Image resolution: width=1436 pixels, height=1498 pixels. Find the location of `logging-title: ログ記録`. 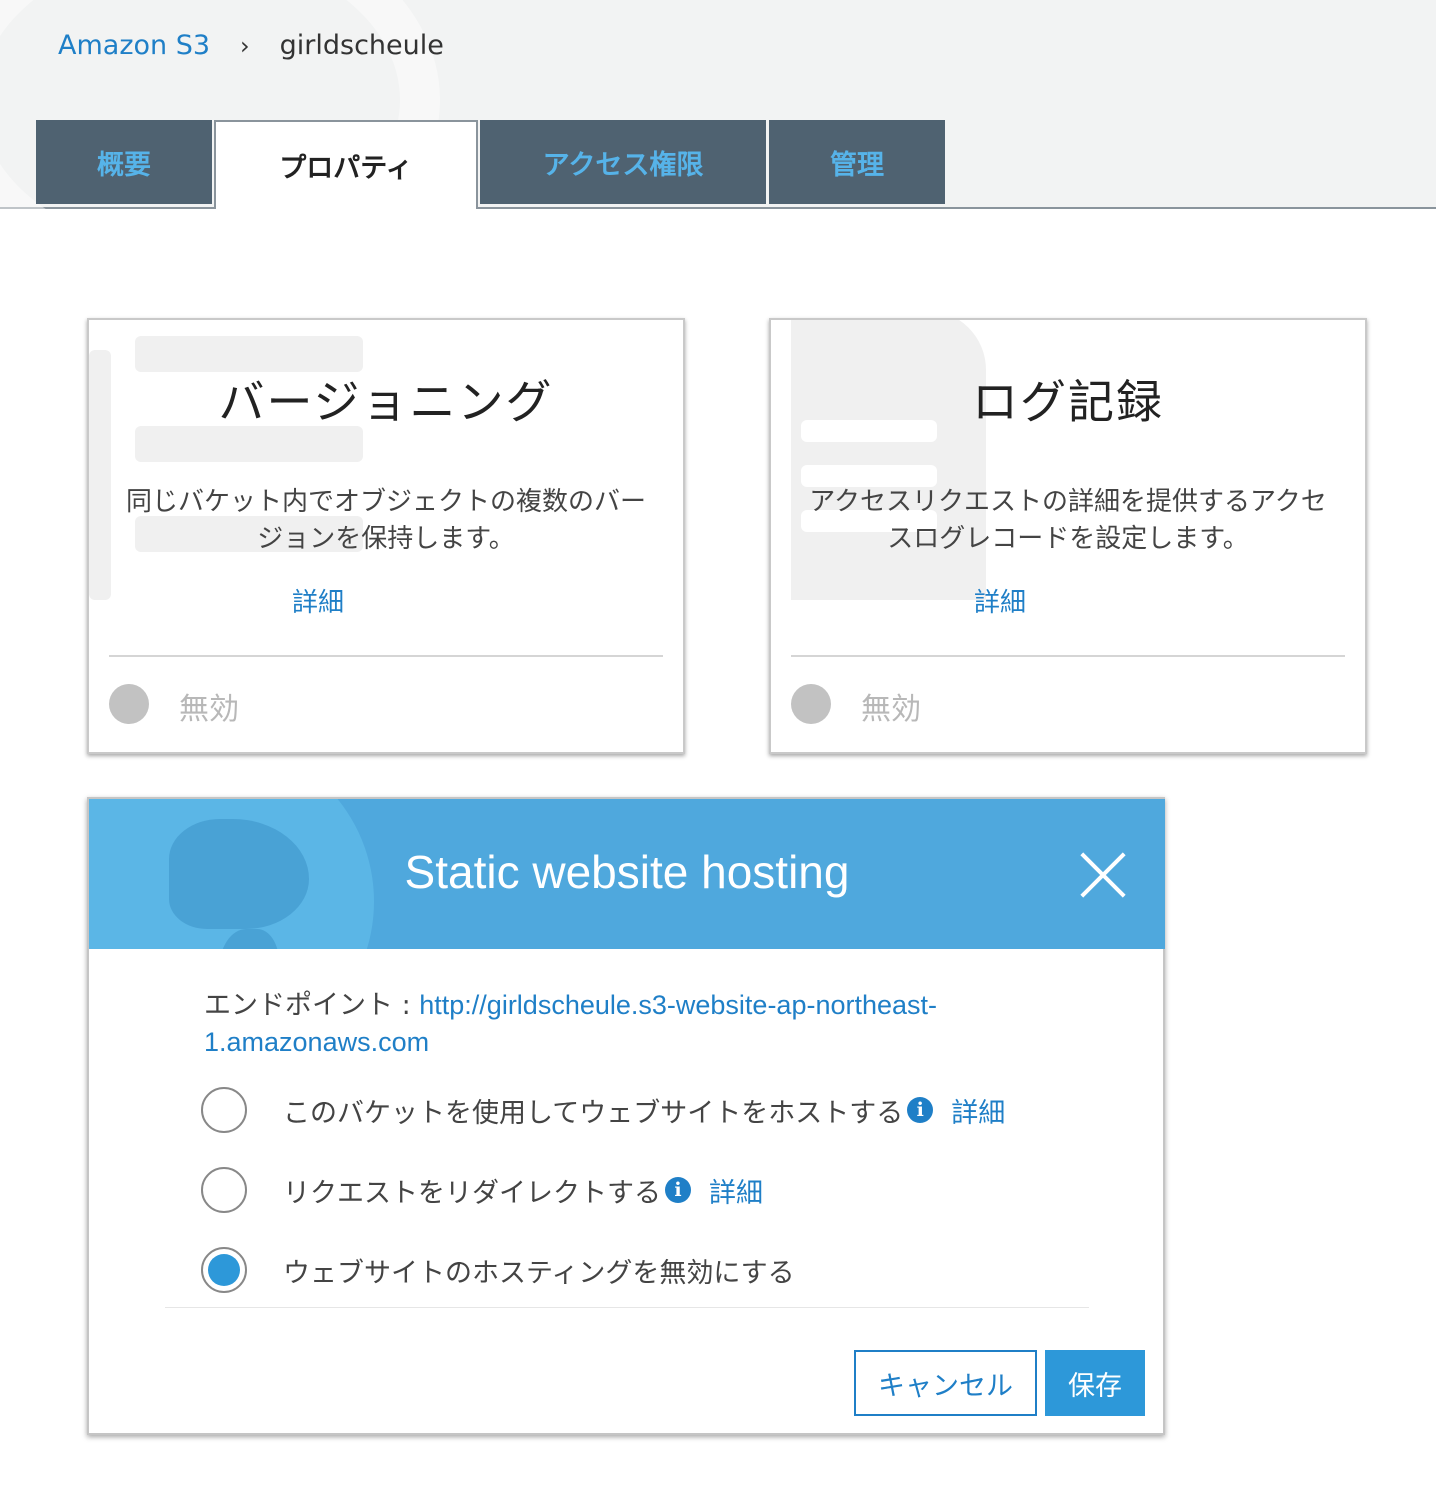

logging-title: ログ記録 is located at coordinates (1068, 402).